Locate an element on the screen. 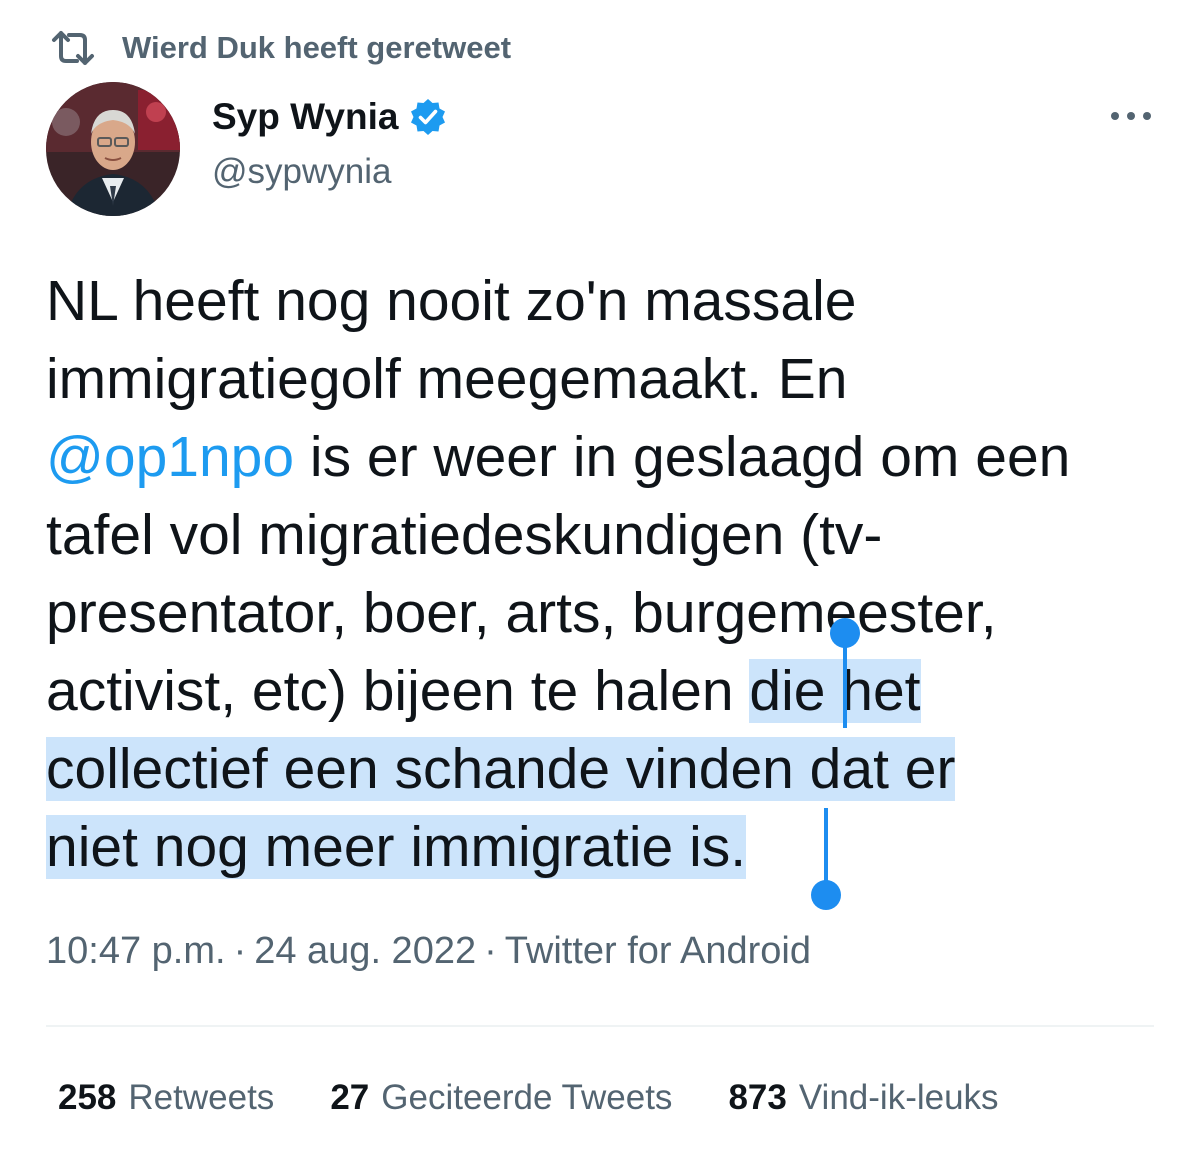  verified-badge-icon is located at coordinates (428, 117).